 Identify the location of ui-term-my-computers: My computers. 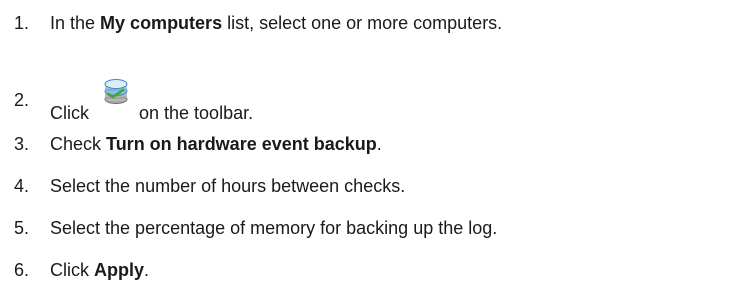
(161, 23).